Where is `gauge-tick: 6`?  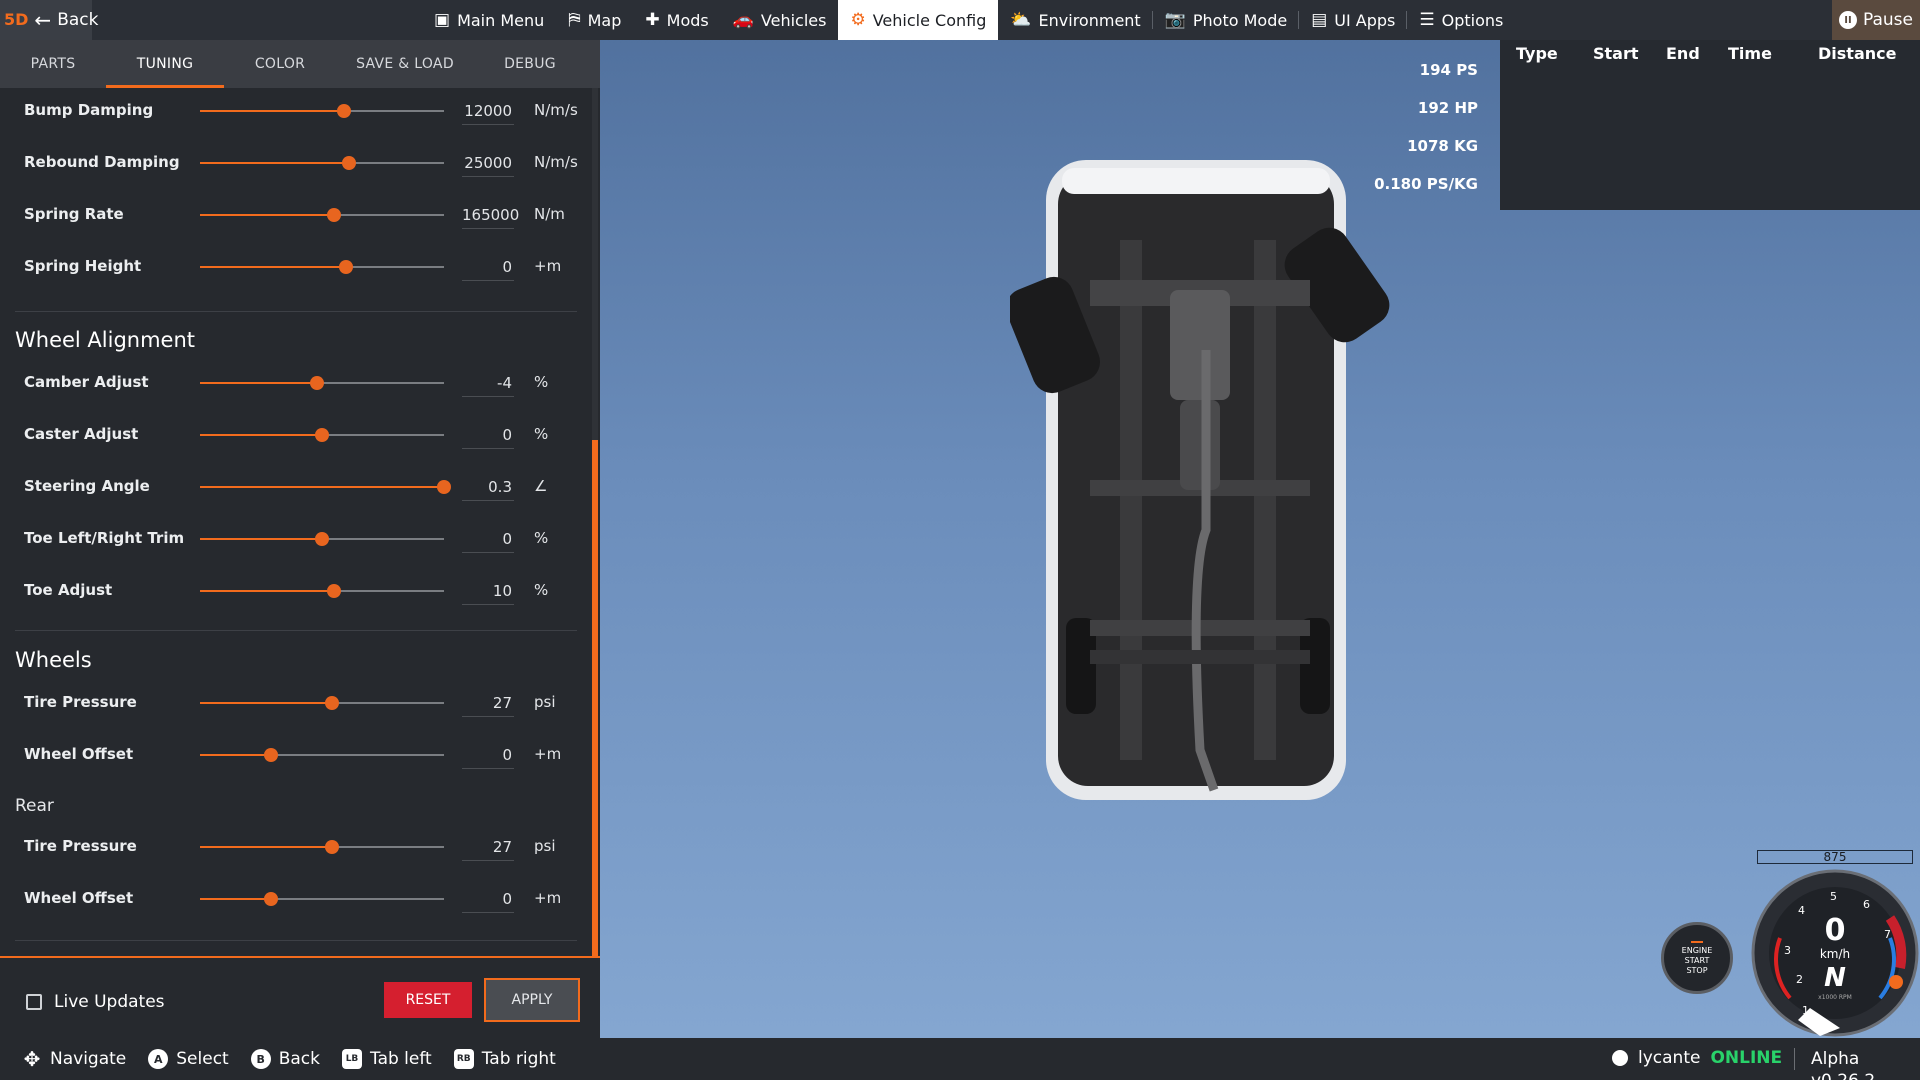 gauge-tick: 6 is located at coordinates (1866, 904).